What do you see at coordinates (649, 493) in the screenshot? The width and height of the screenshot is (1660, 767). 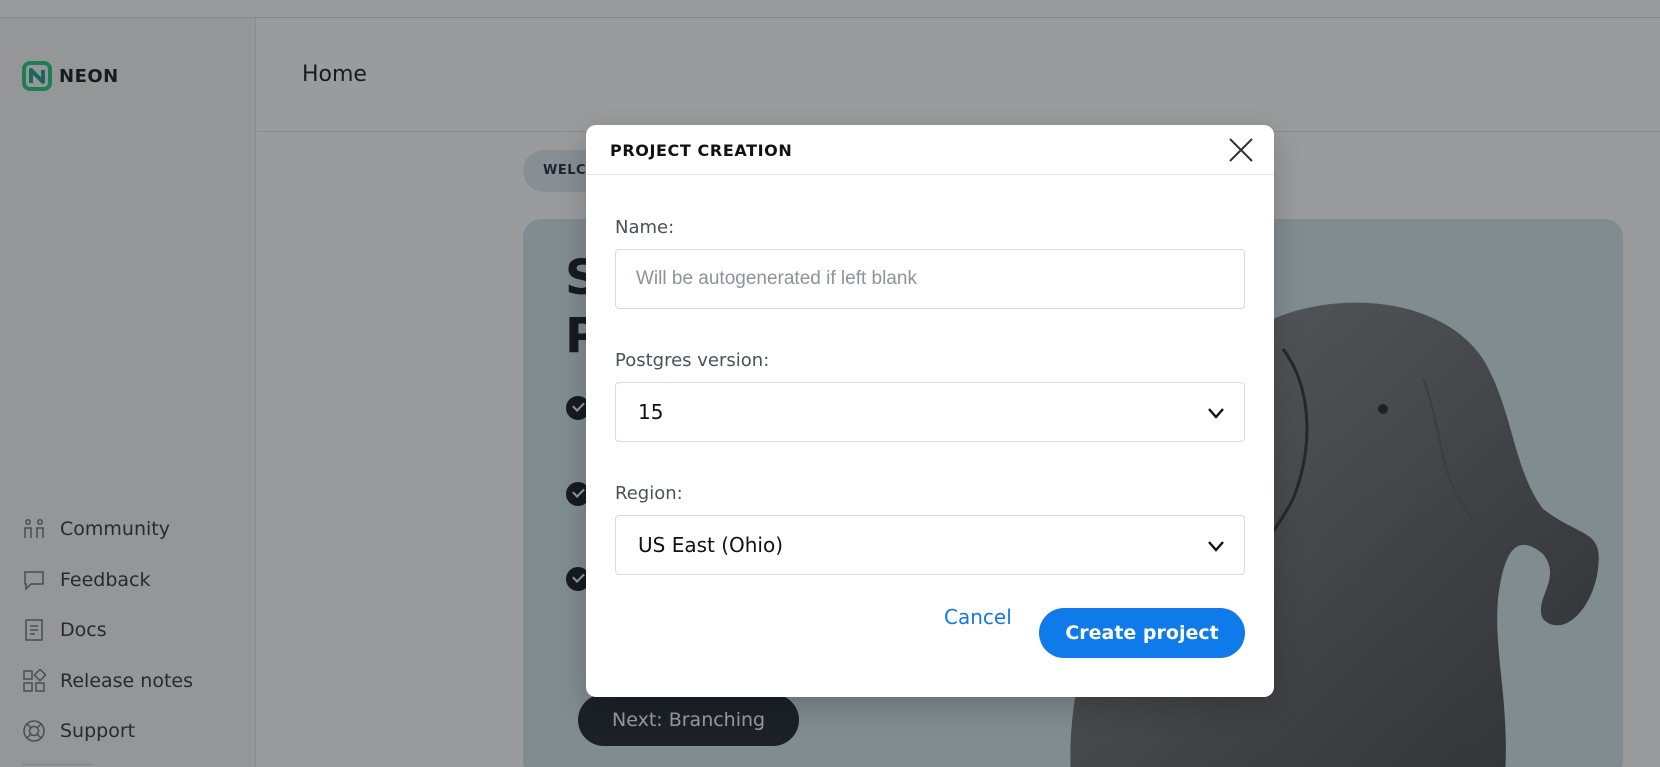 I see `region-label: Region:` at bounding box center [649, 493].